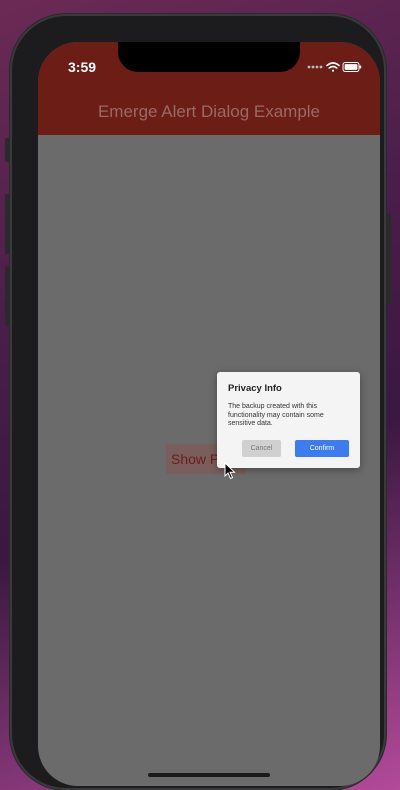 The width and height of the screenshot is (400, 790). I want to click on signal-dots-icon, so click(315, 67).